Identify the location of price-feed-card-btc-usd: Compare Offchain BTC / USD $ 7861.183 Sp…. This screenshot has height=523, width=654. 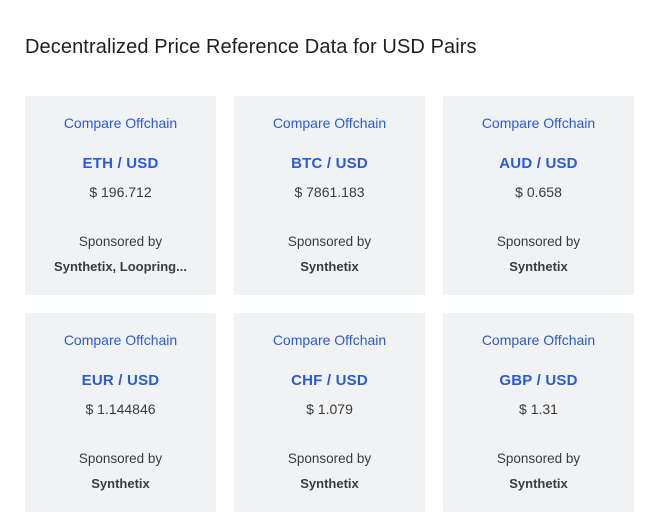
(329, 195).